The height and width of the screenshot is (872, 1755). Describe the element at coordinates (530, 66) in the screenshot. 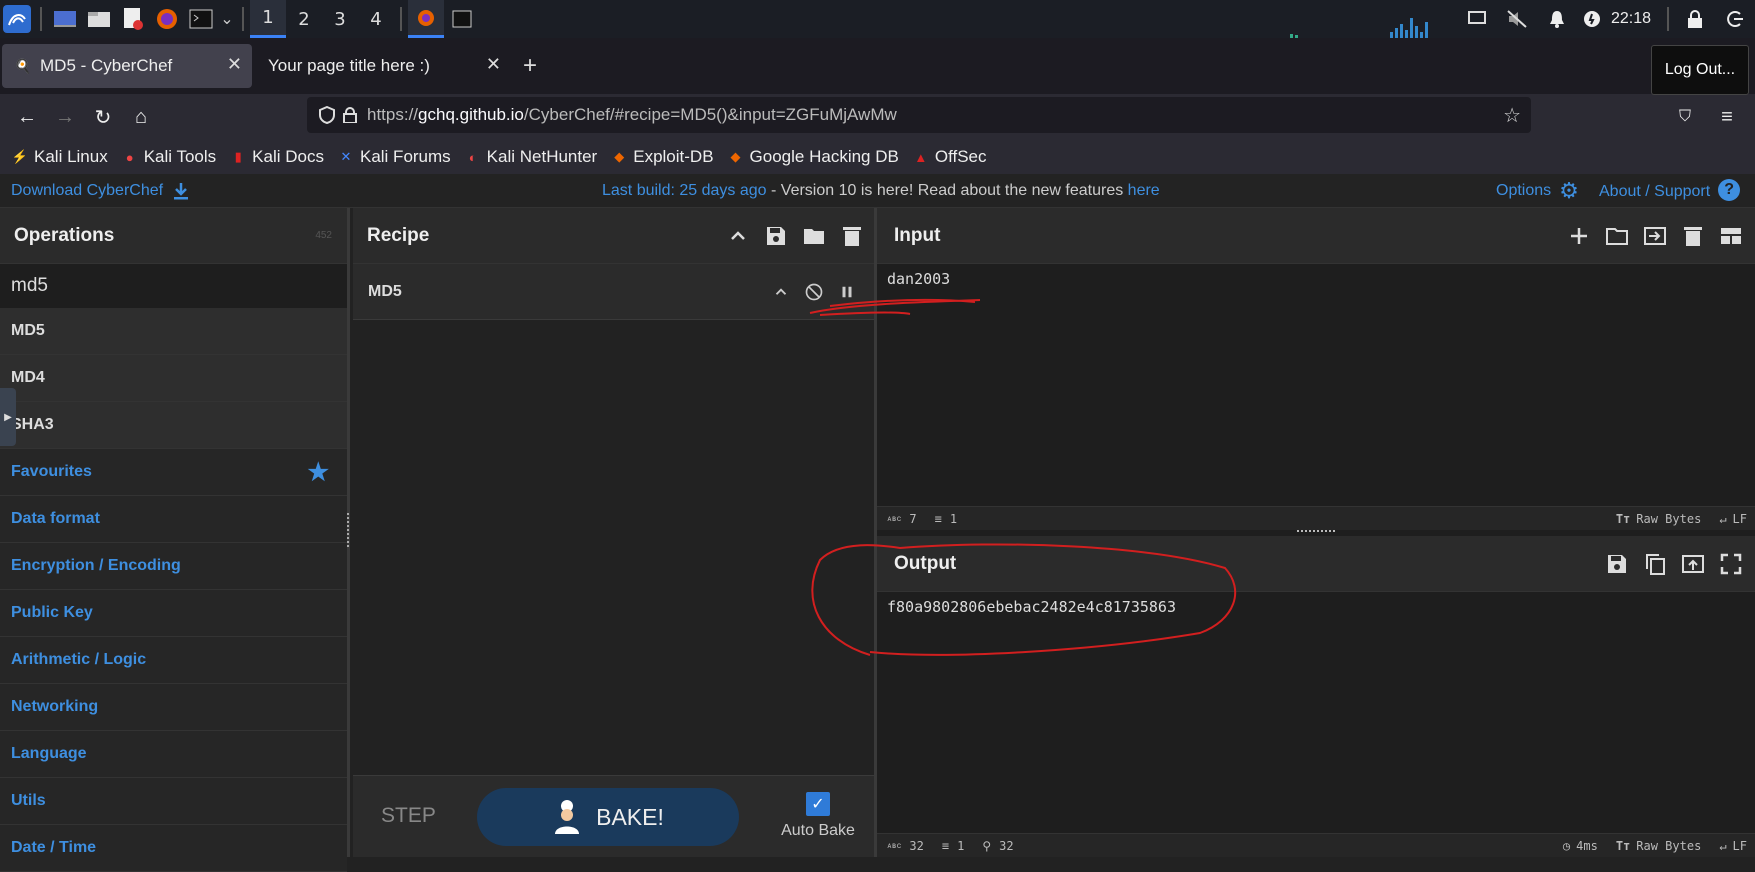

I see `new-tab-icon: +` at that location.